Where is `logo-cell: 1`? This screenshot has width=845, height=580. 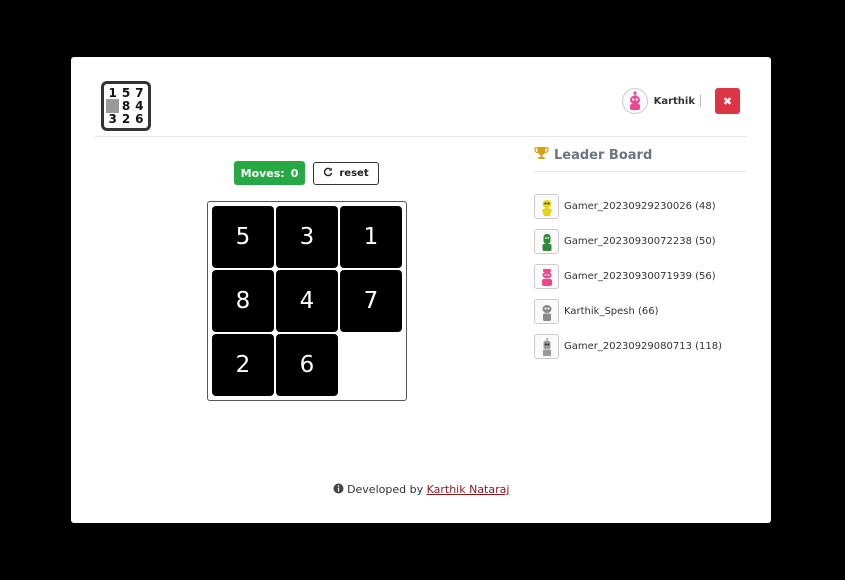 logo-cell: 1 is located at coordinates (112, 92).